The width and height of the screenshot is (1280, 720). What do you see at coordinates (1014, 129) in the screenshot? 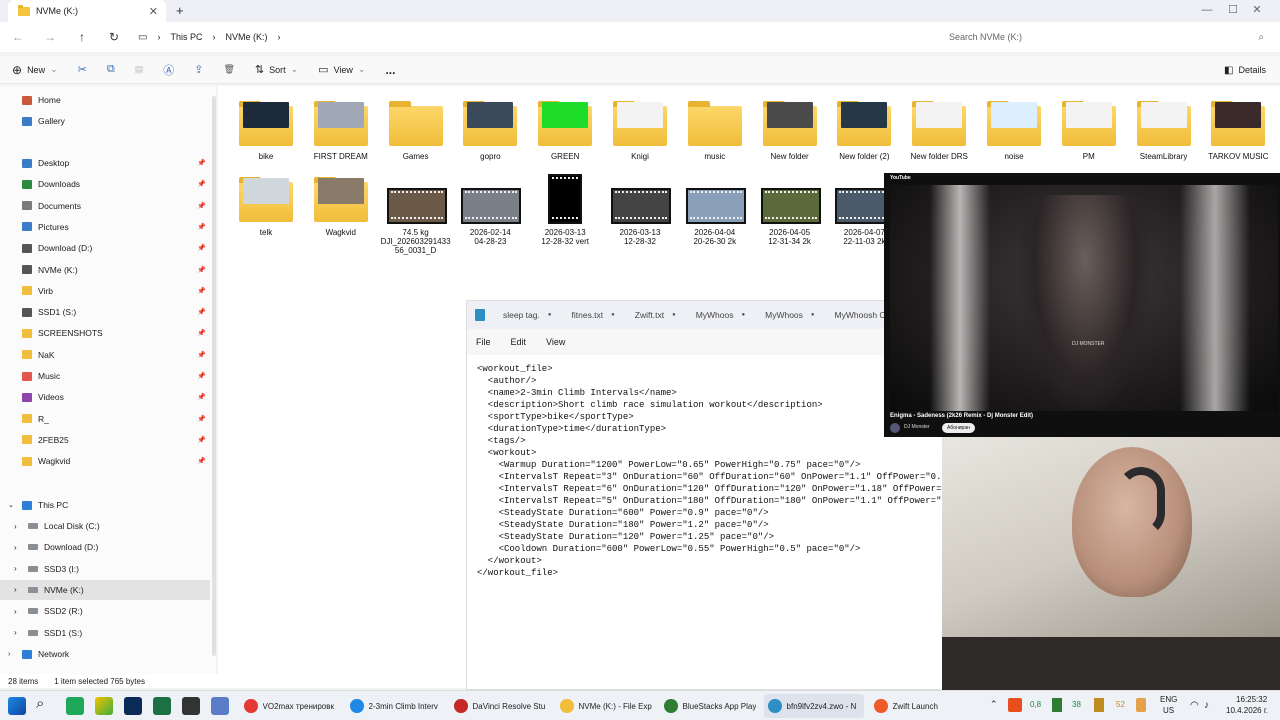
I see `folder-item: noise` at bounding box center [1014, 129].